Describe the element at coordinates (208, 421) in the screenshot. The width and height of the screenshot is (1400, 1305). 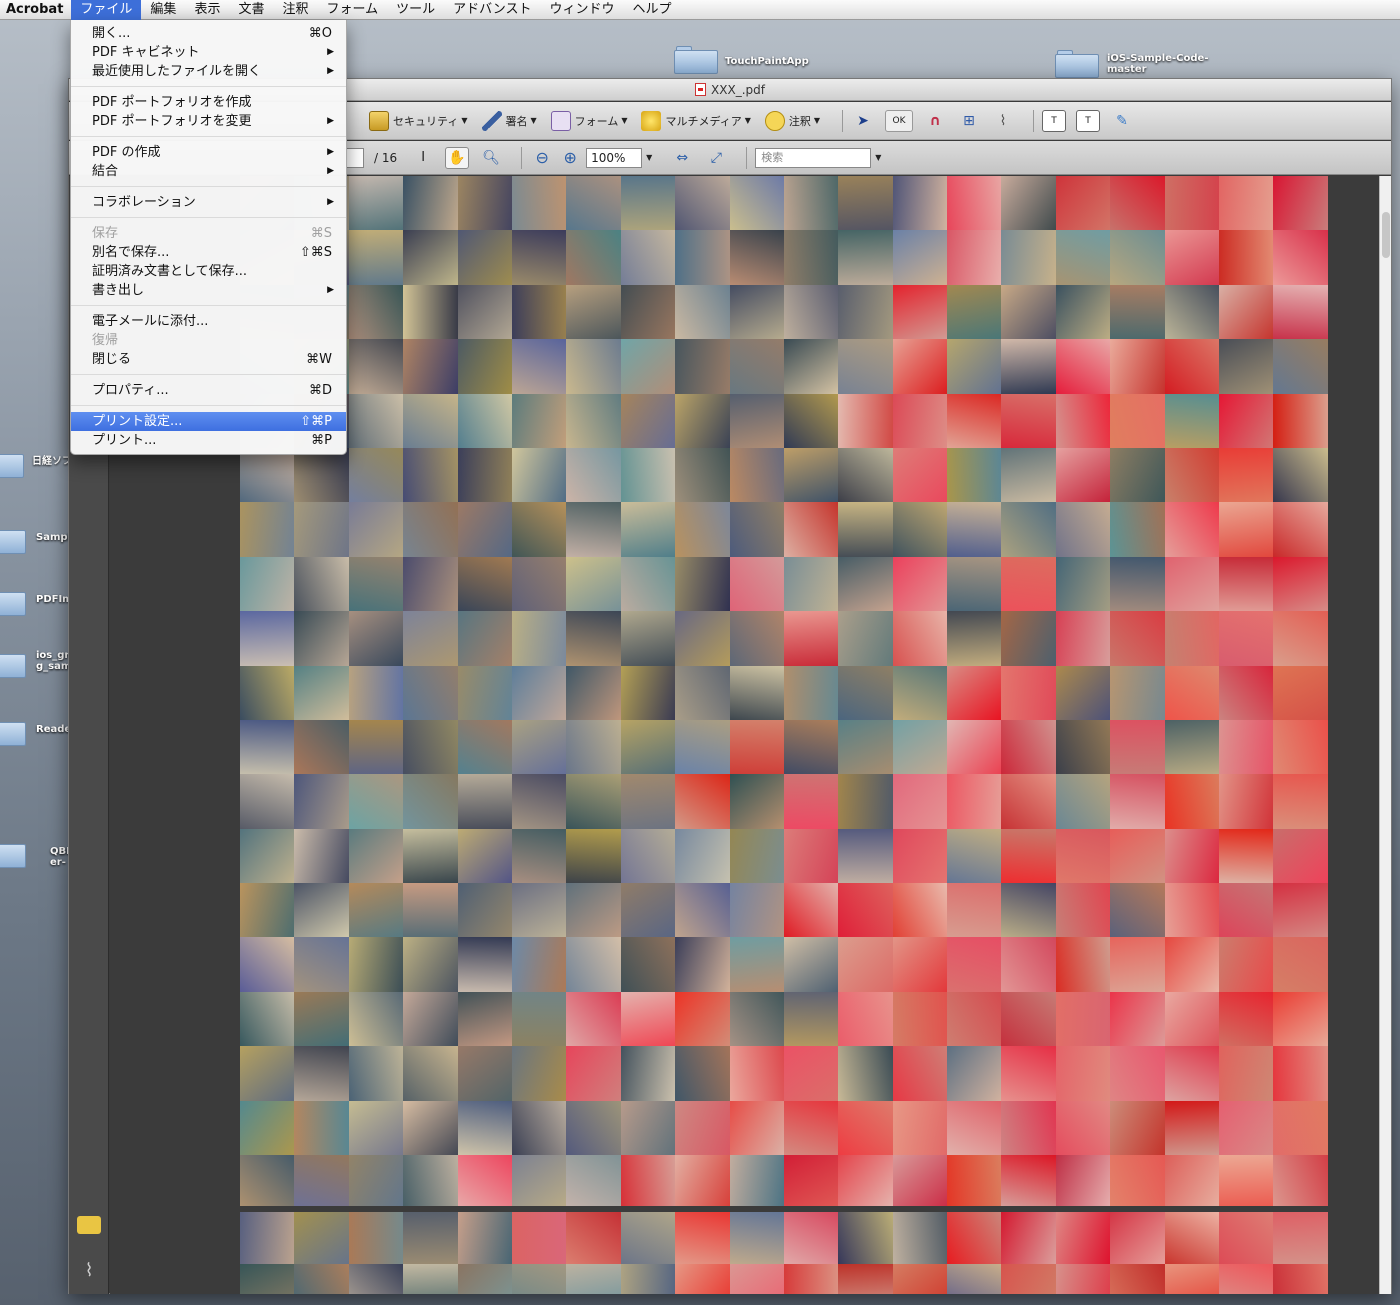
I see `menu-item-print-setup: プリント設定... ⇧⌘P` at that location.